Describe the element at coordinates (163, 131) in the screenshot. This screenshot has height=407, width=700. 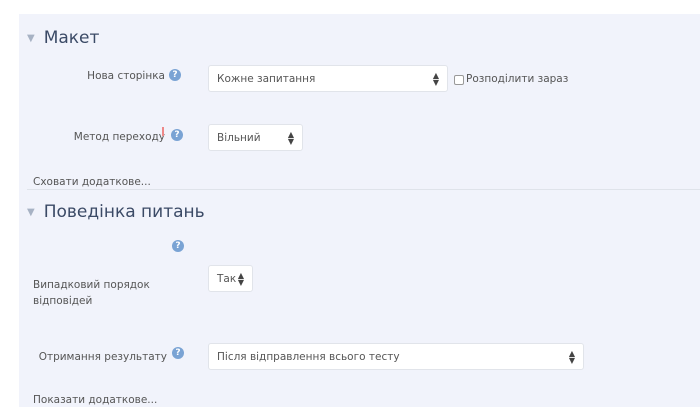
I see `locked-indicator` at that location.